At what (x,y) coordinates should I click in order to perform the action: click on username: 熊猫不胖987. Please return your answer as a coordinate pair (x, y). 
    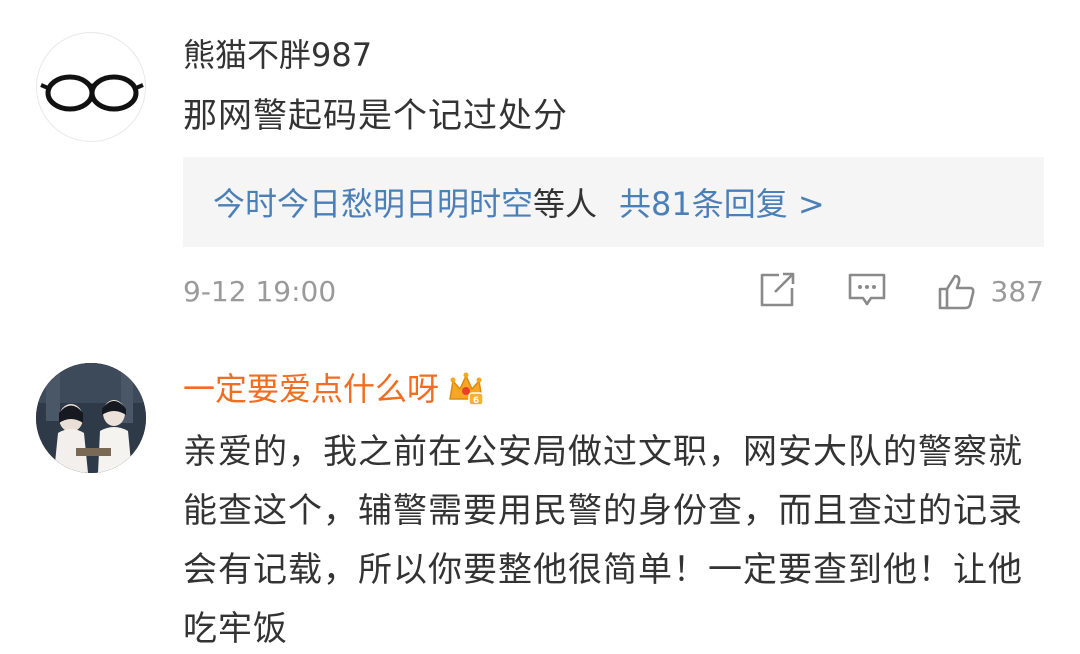
    Looking at the image, I should click on (277, 55).